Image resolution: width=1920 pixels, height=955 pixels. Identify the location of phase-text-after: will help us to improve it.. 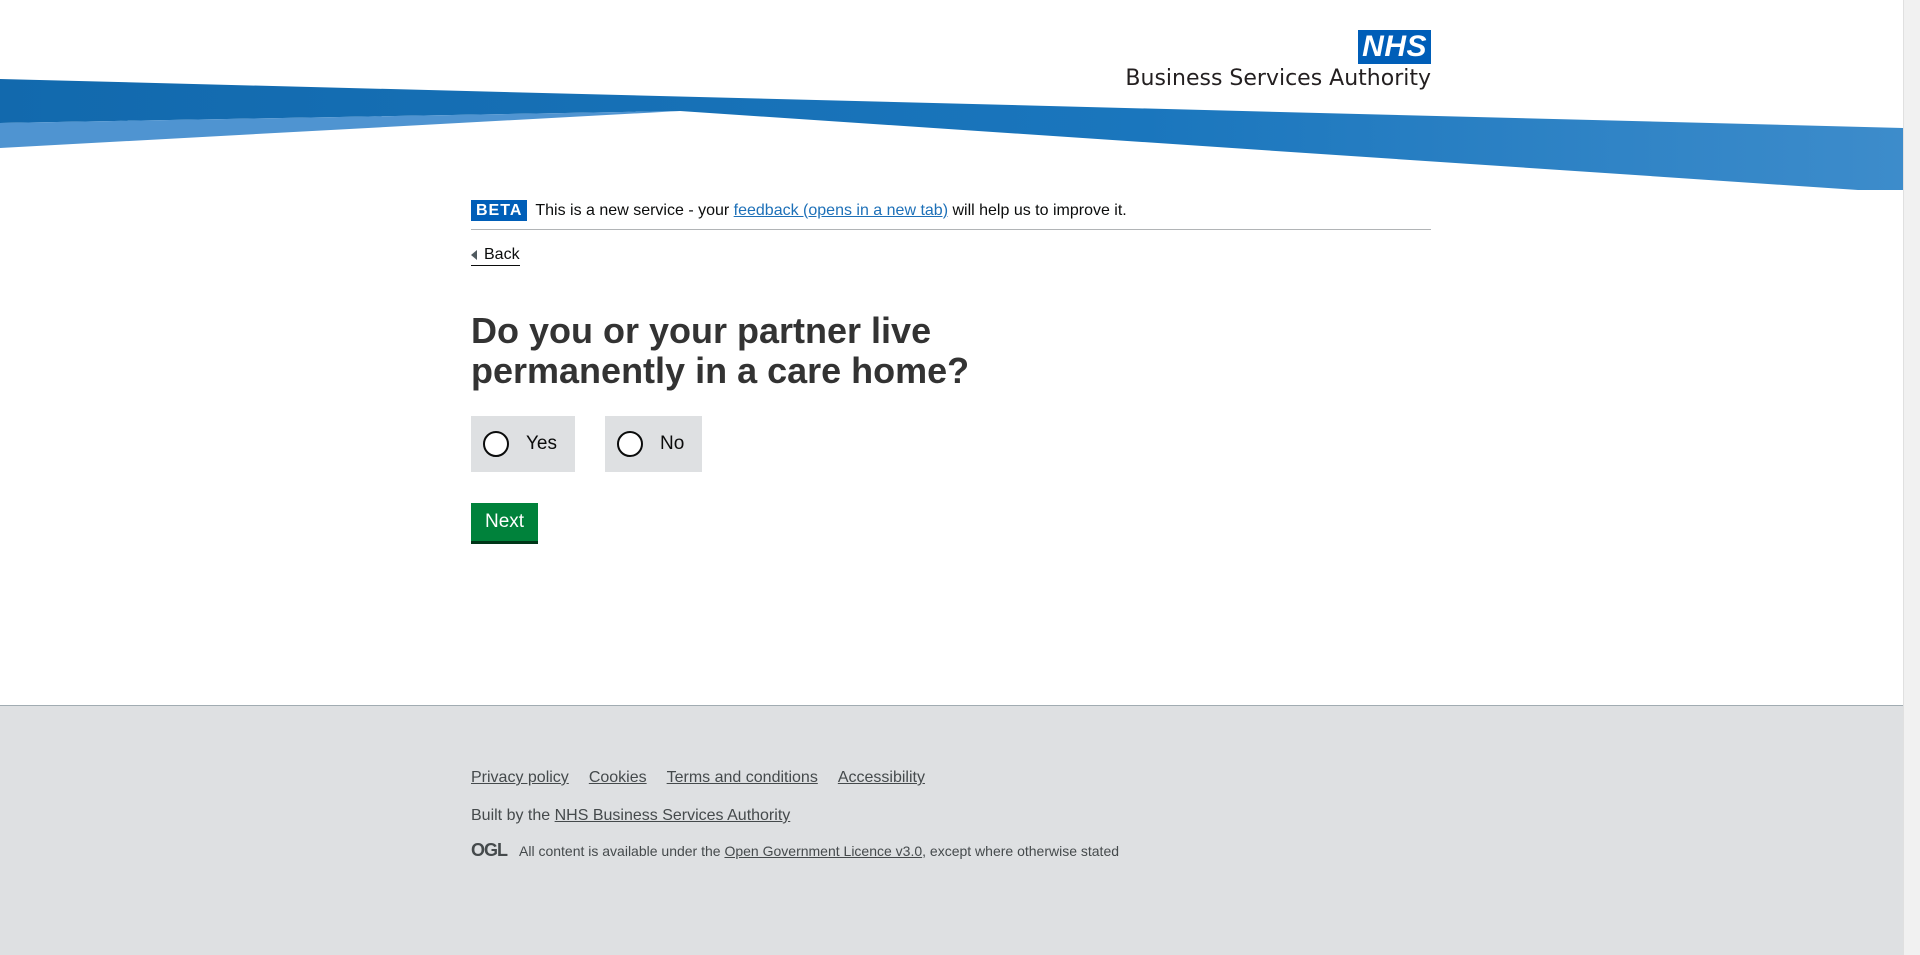
(1037, 210).